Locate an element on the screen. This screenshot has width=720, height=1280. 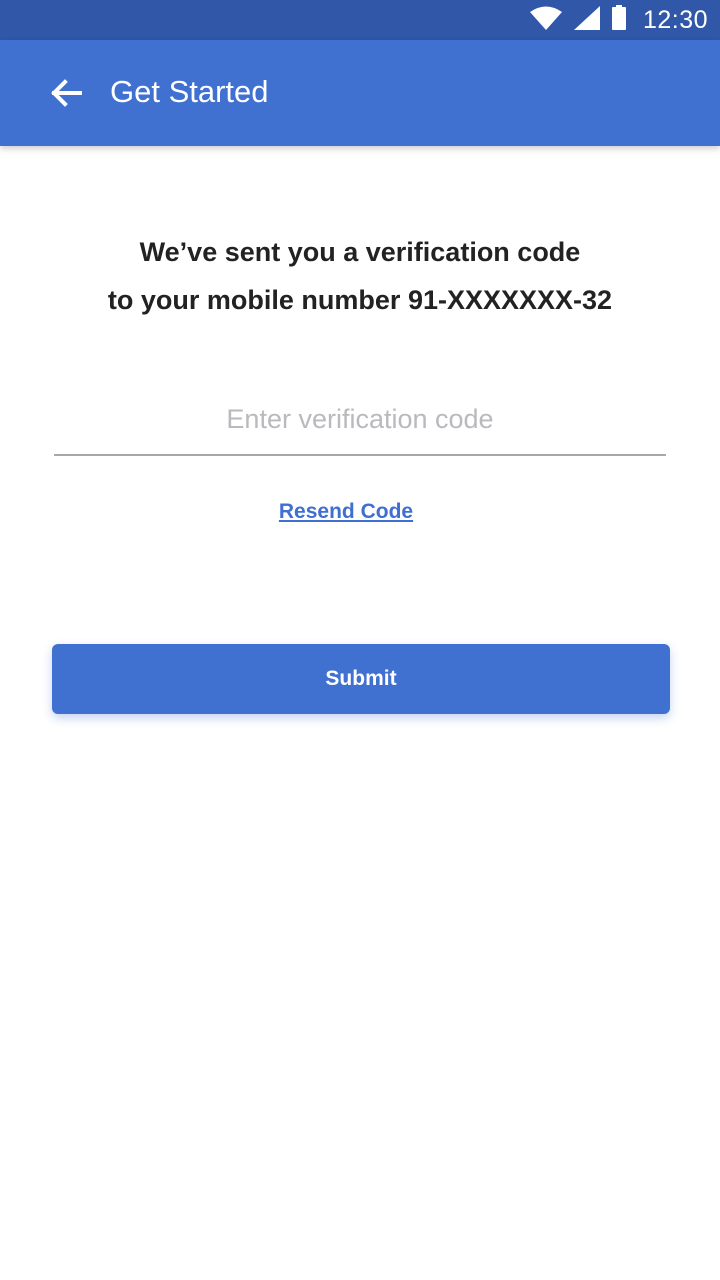
battery-icon is located at coordinates (619, 20).